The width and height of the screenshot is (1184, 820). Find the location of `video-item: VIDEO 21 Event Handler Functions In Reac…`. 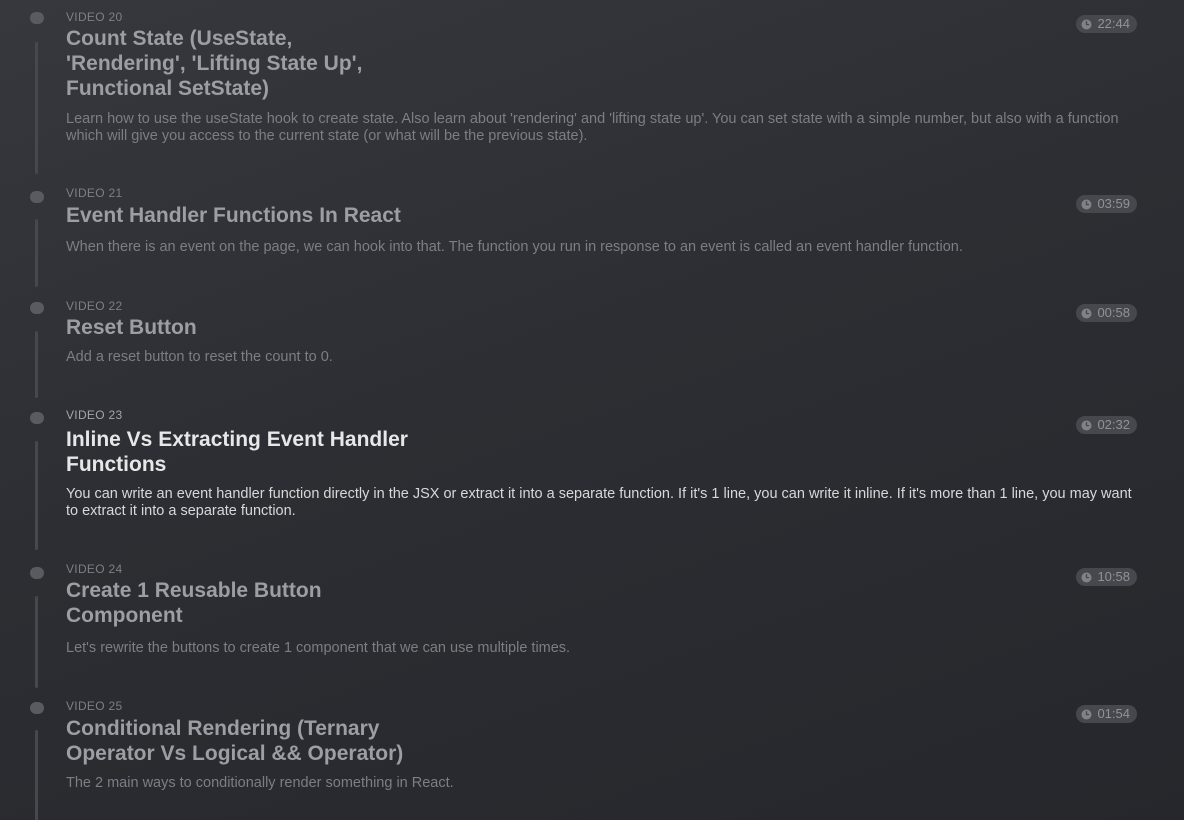

video-item: VIDEO 21 Event Handler Functions In Reac… is located at coordinates (592, 240).